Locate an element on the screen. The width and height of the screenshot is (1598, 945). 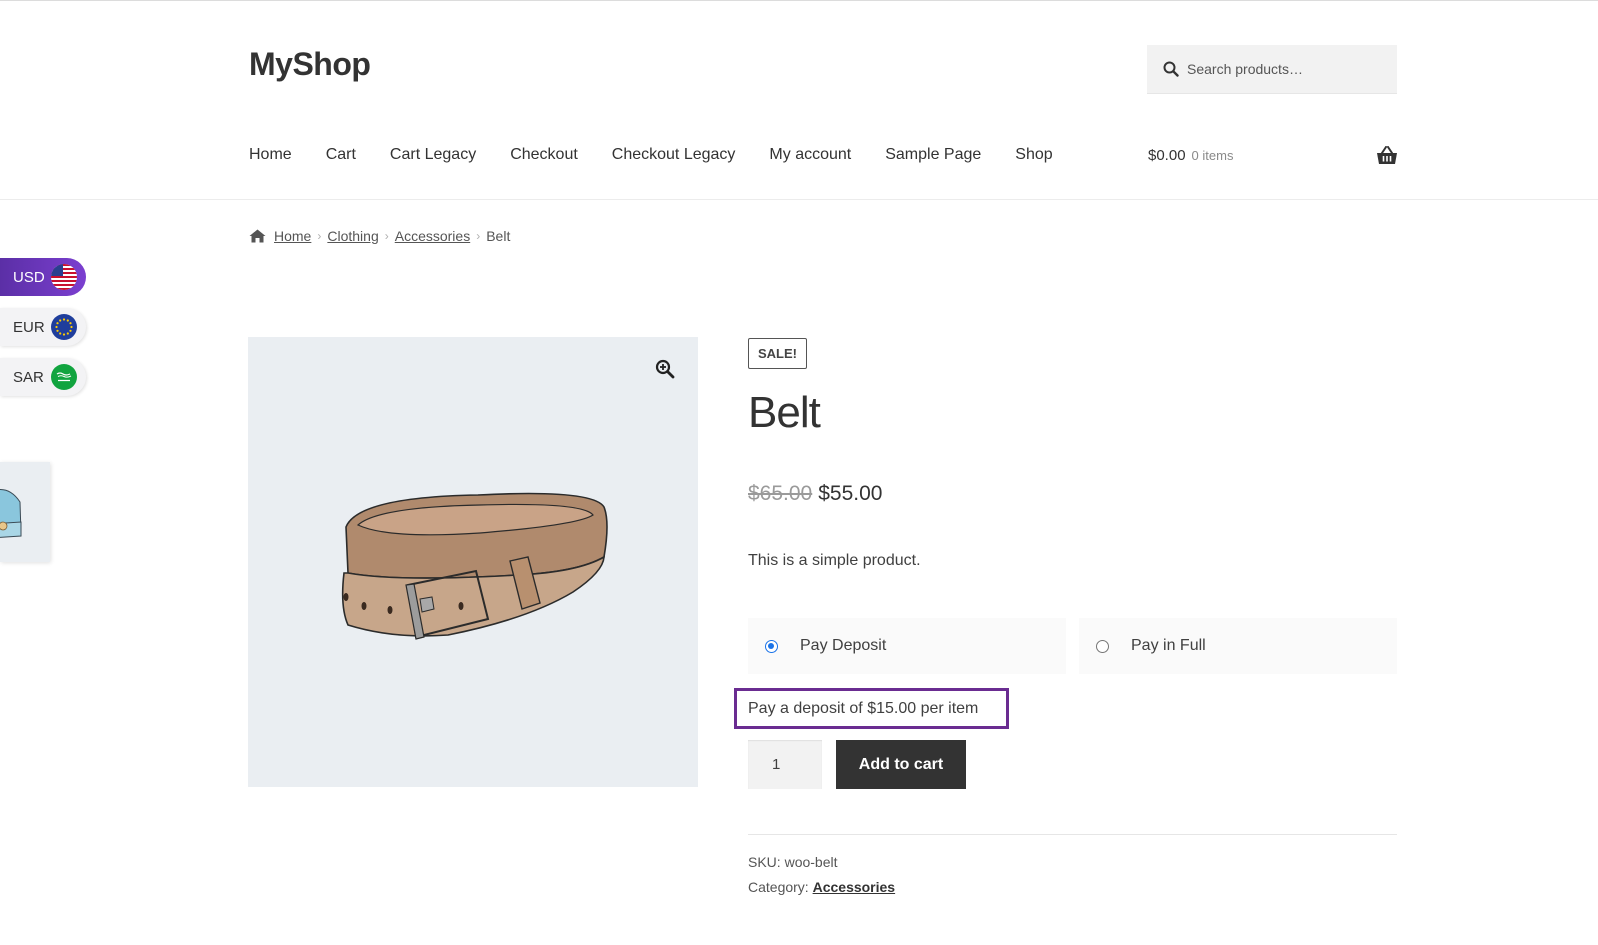
sa-flag-icon is located at coordinates (64, 377).